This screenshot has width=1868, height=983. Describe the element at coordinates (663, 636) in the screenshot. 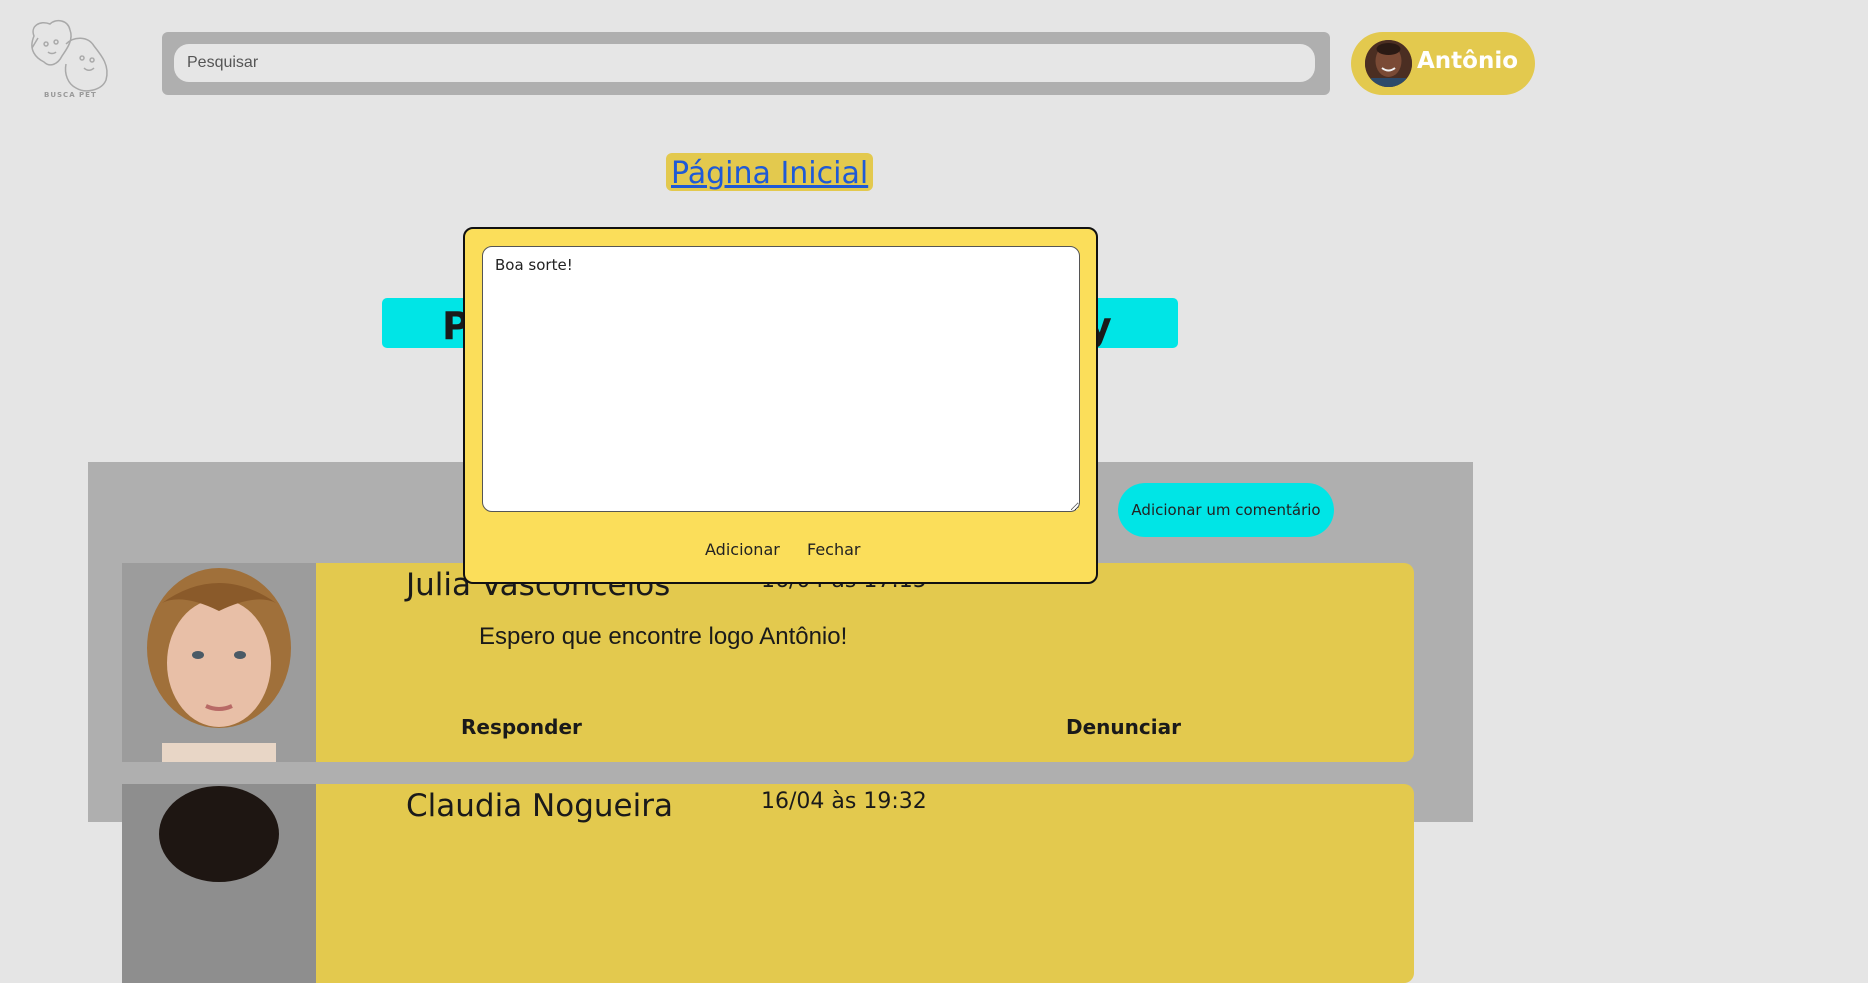

I see `comment-text: Espero que encontre logo Antônio!` at that location.